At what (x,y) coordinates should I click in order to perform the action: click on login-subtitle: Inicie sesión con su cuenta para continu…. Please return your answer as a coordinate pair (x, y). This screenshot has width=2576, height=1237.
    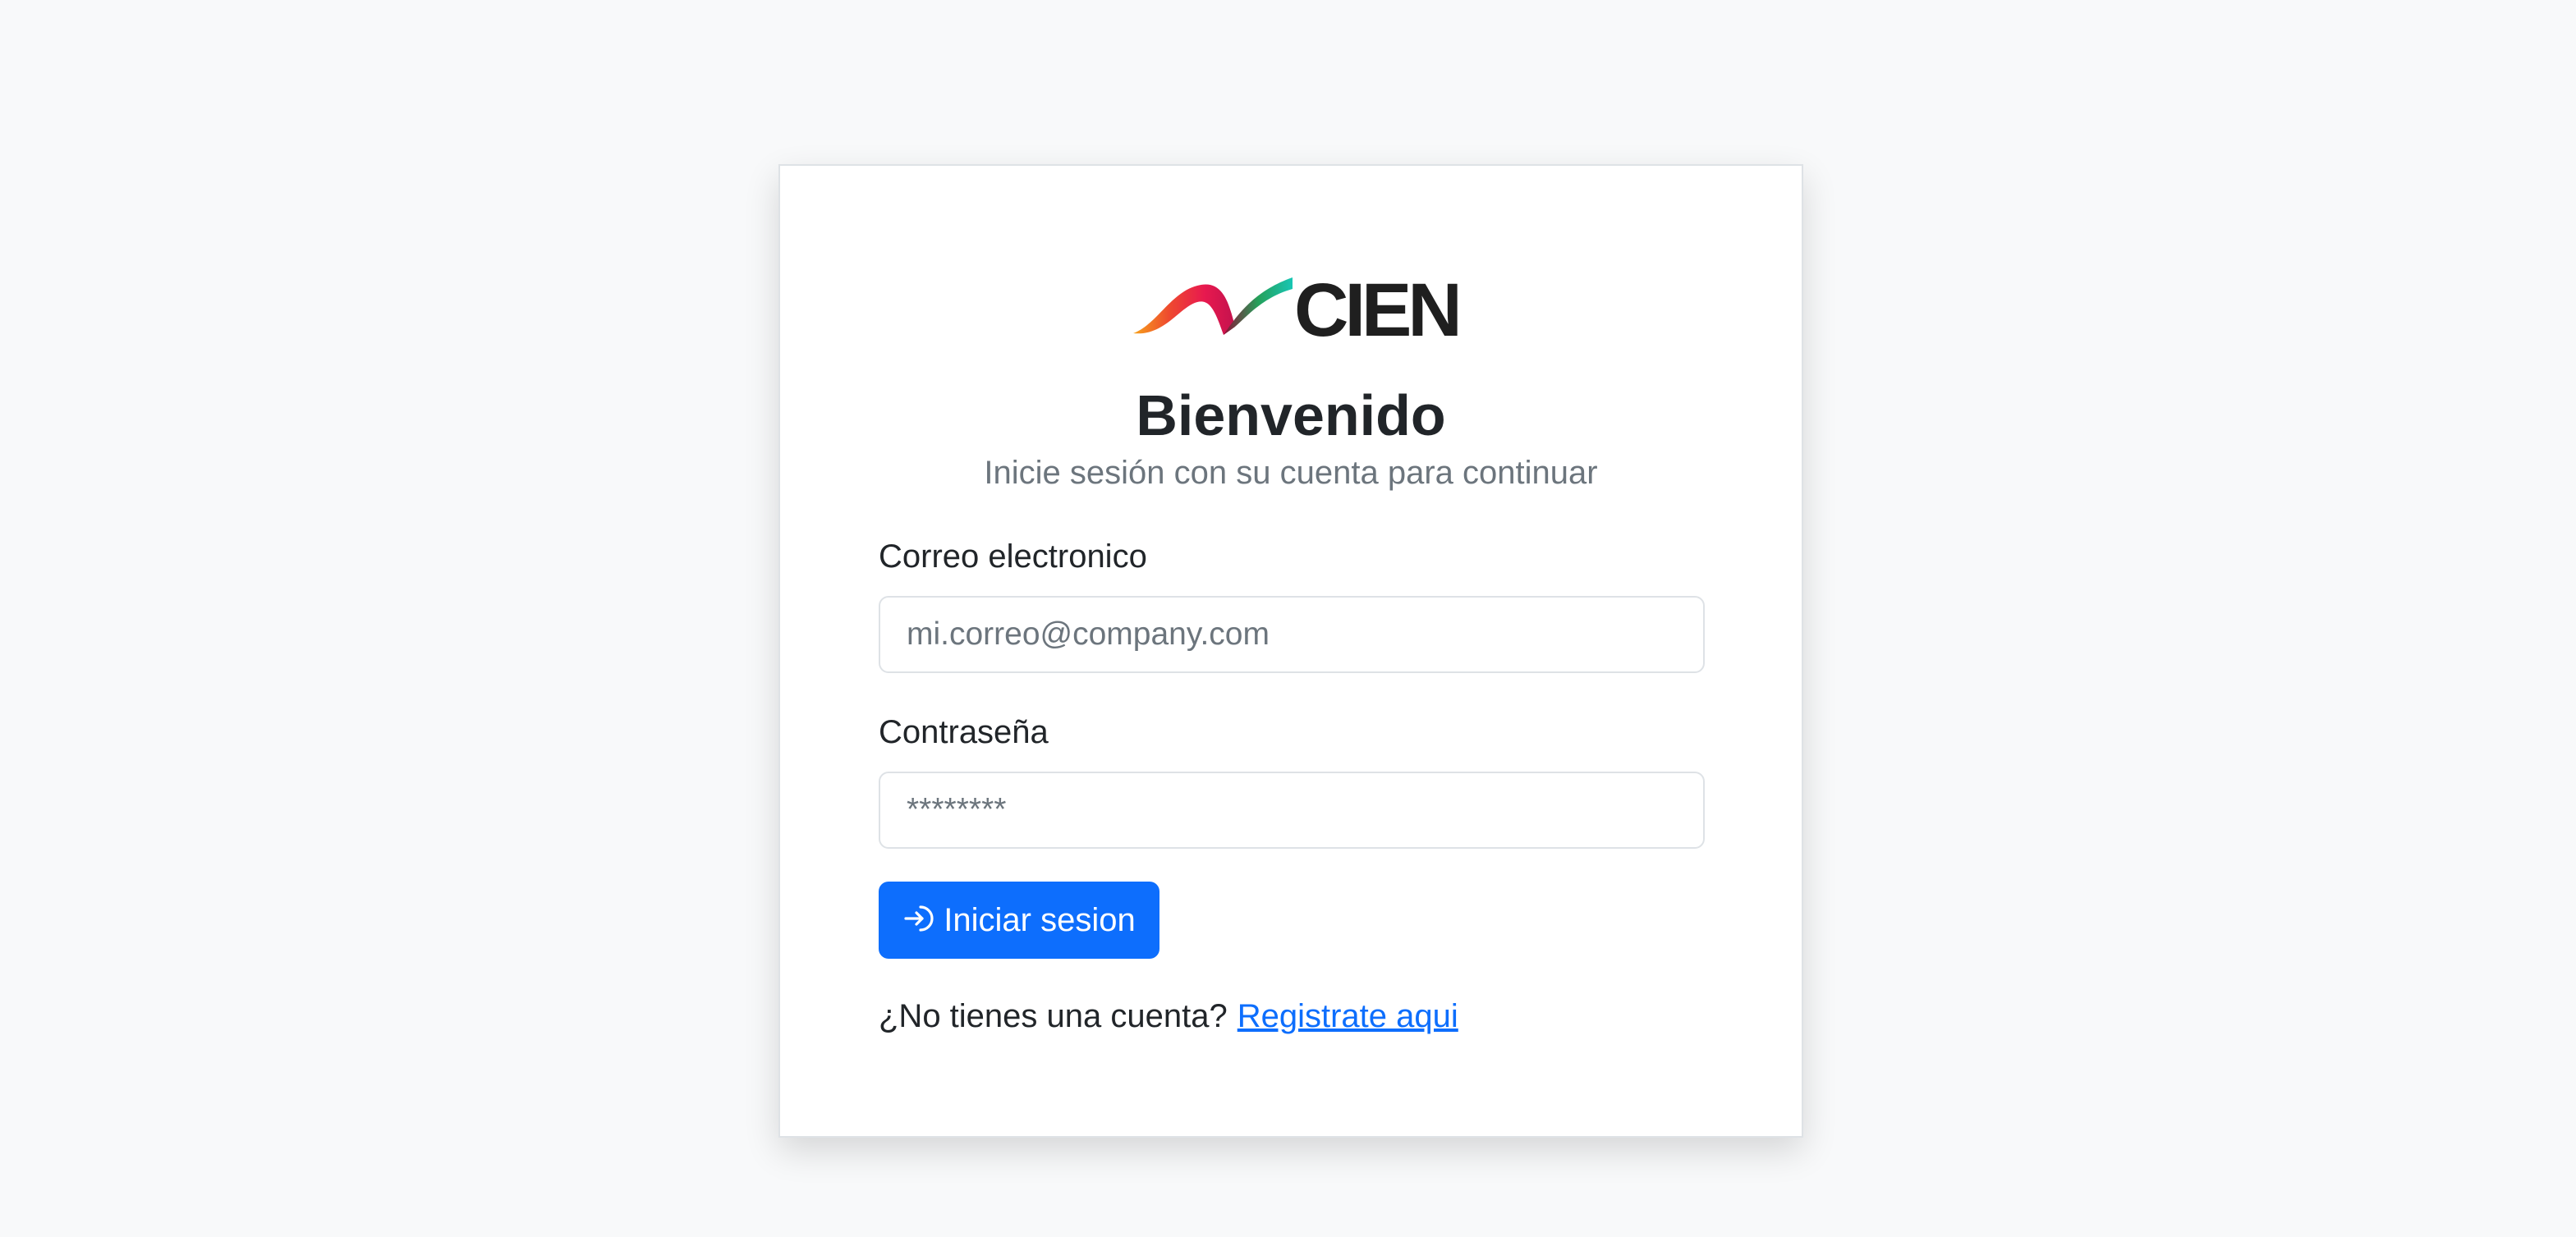
    Looking at the image, I should click on (1291, 473).